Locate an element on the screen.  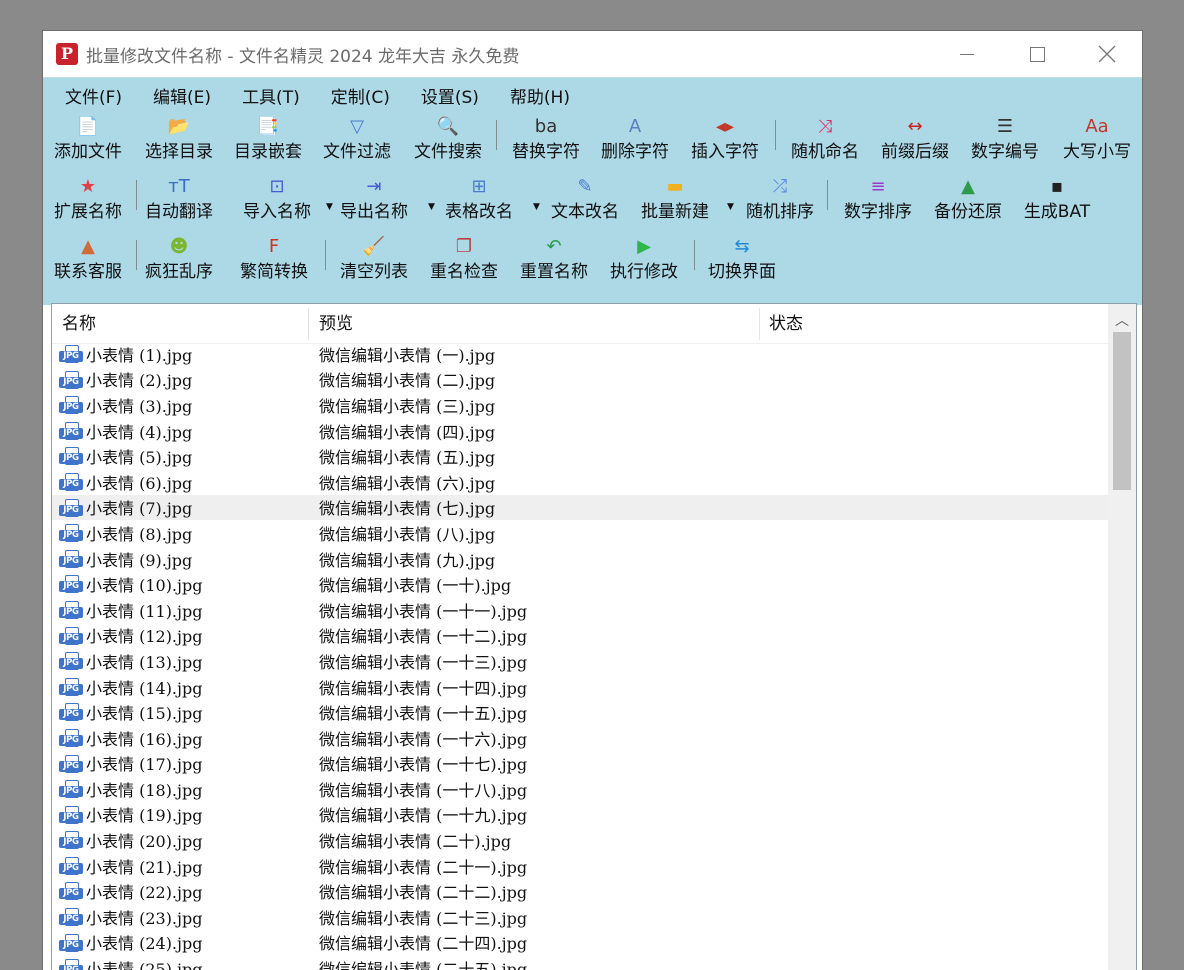
table-row: JPG 小表情 (19).jpg 微信编辑小表情 (一十九).jpg is located at coordinates (580, 815).